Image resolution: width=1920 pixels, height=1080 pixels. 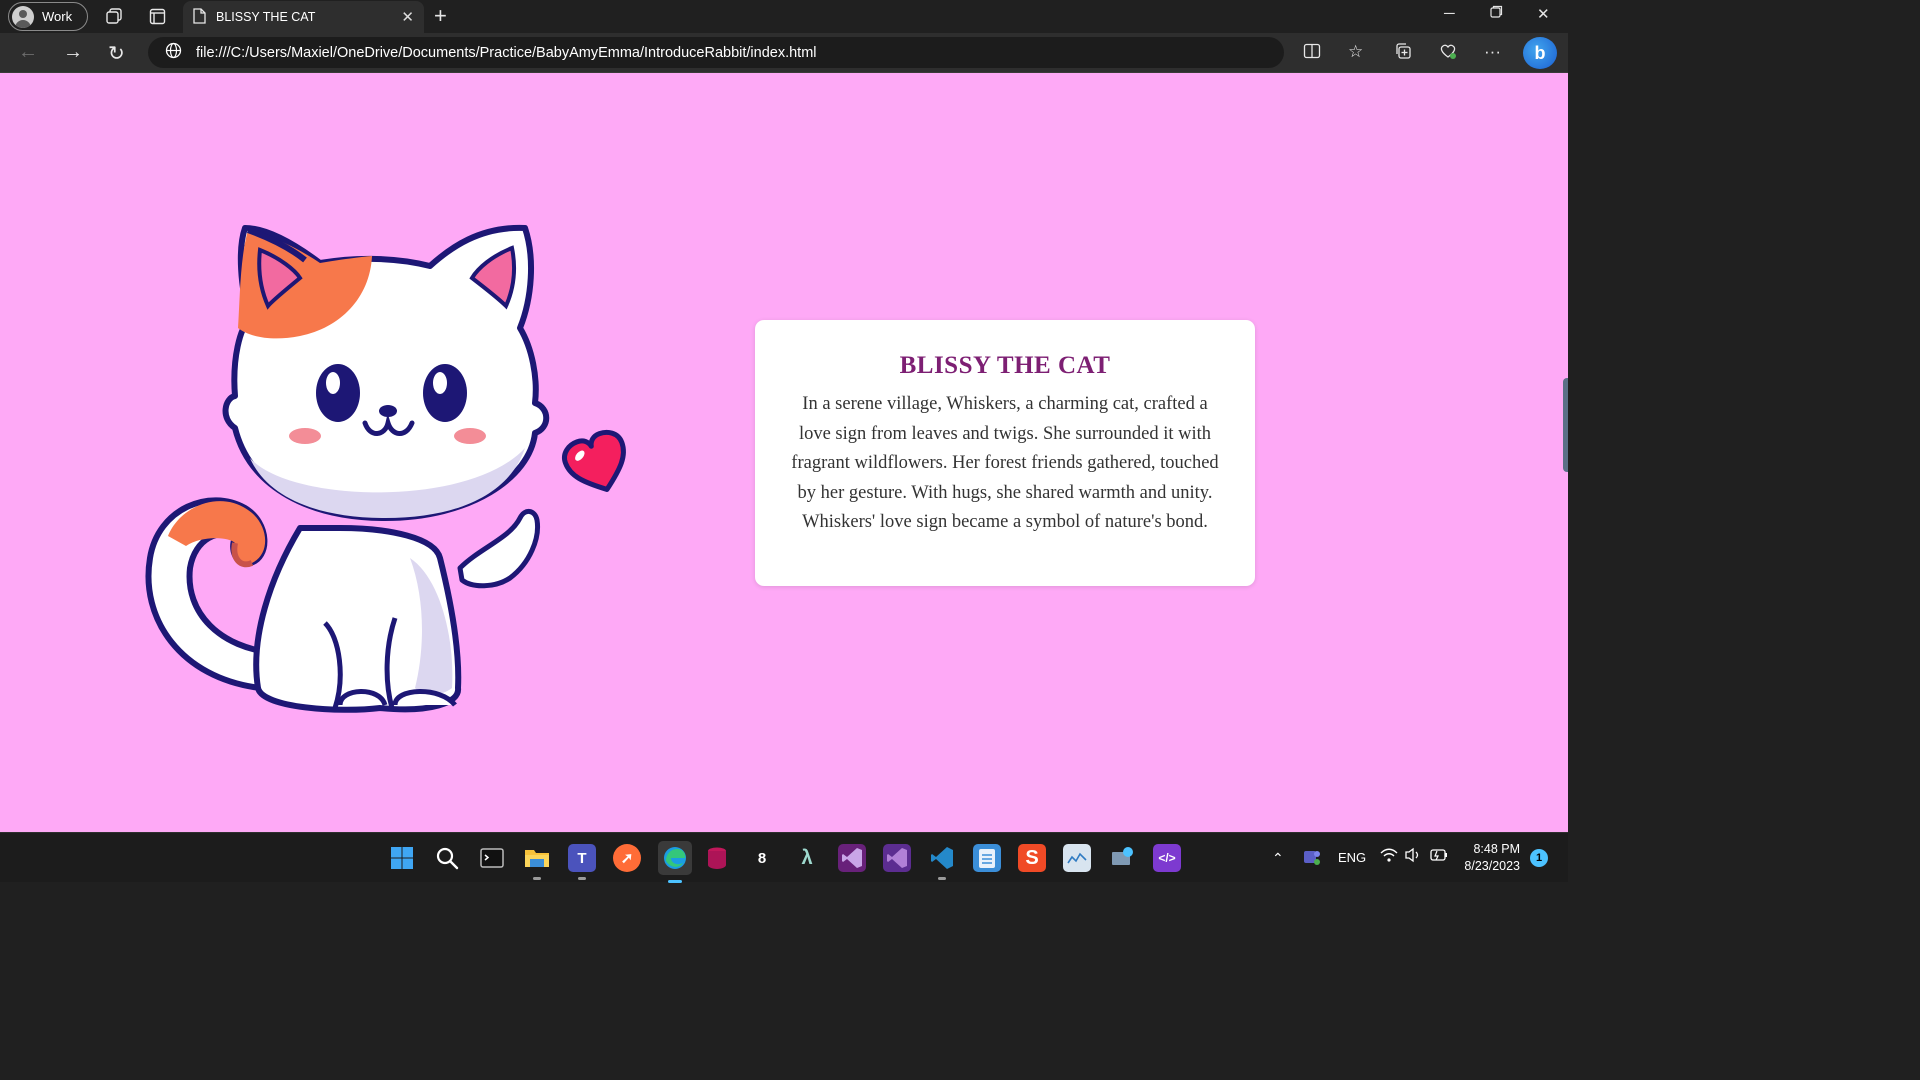 What do you see at coordinates (492, 858) in the screenshot?
I see `terminal-icon` at bounding box center [492, 858].